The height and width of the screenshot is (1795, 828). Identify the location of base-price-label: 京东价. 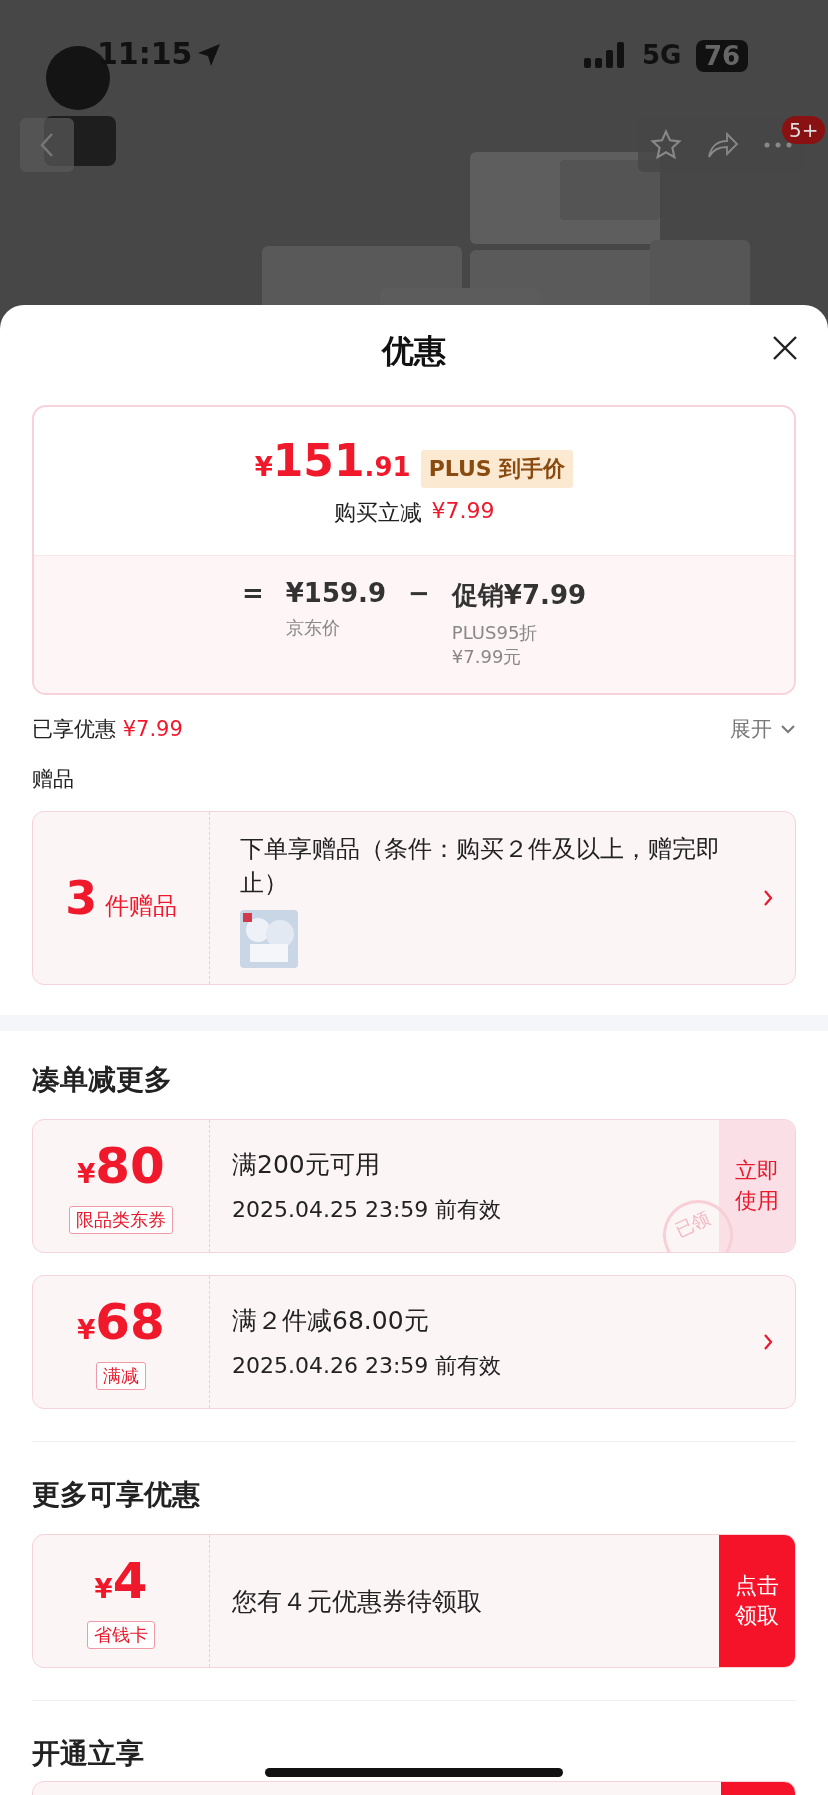
(313, 628).